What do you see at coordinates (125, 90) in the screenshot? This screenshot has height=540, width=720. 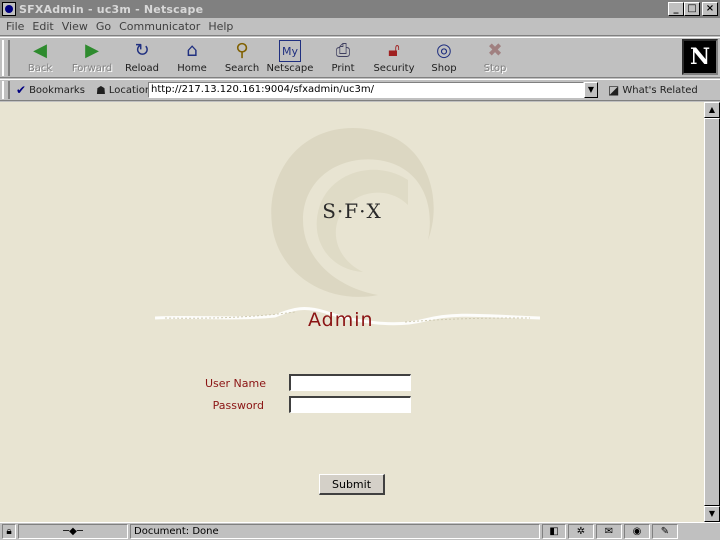 I see `location-label: ☗ Location:` at bounding box center [125, 90].